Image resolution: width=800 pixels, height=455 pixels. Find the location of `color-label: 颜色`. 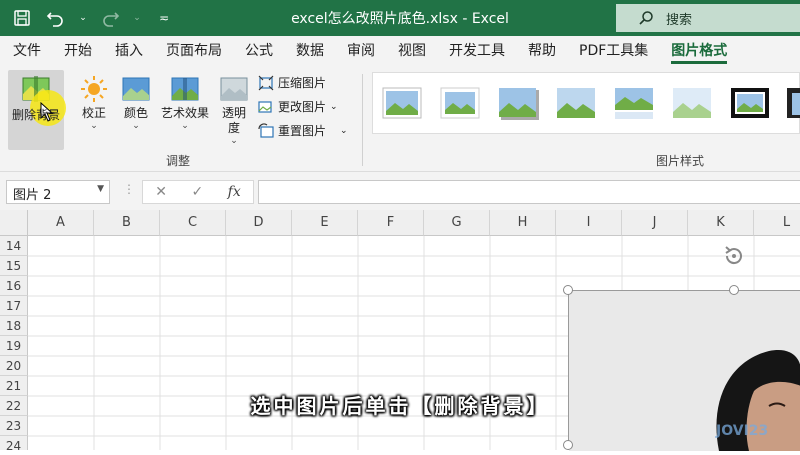

color-label: 颜色 is located at coordinates (135, 113).